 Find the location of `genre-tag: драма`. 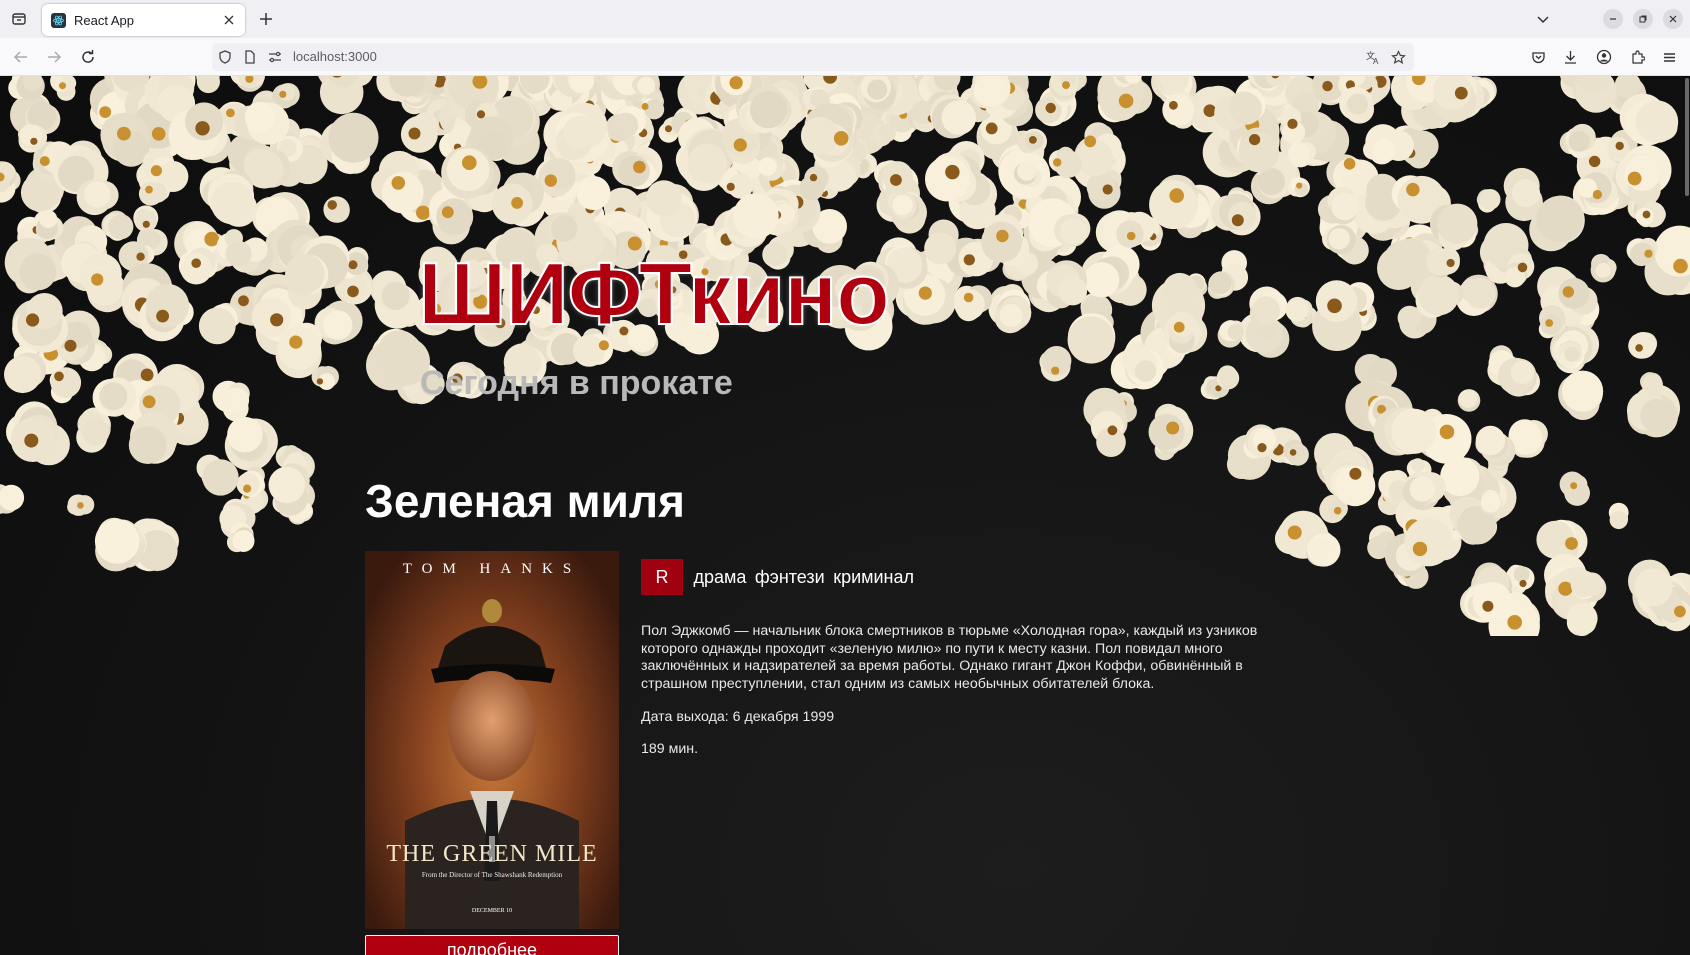

genre-tag: драма is located at coordinates (720, 576).